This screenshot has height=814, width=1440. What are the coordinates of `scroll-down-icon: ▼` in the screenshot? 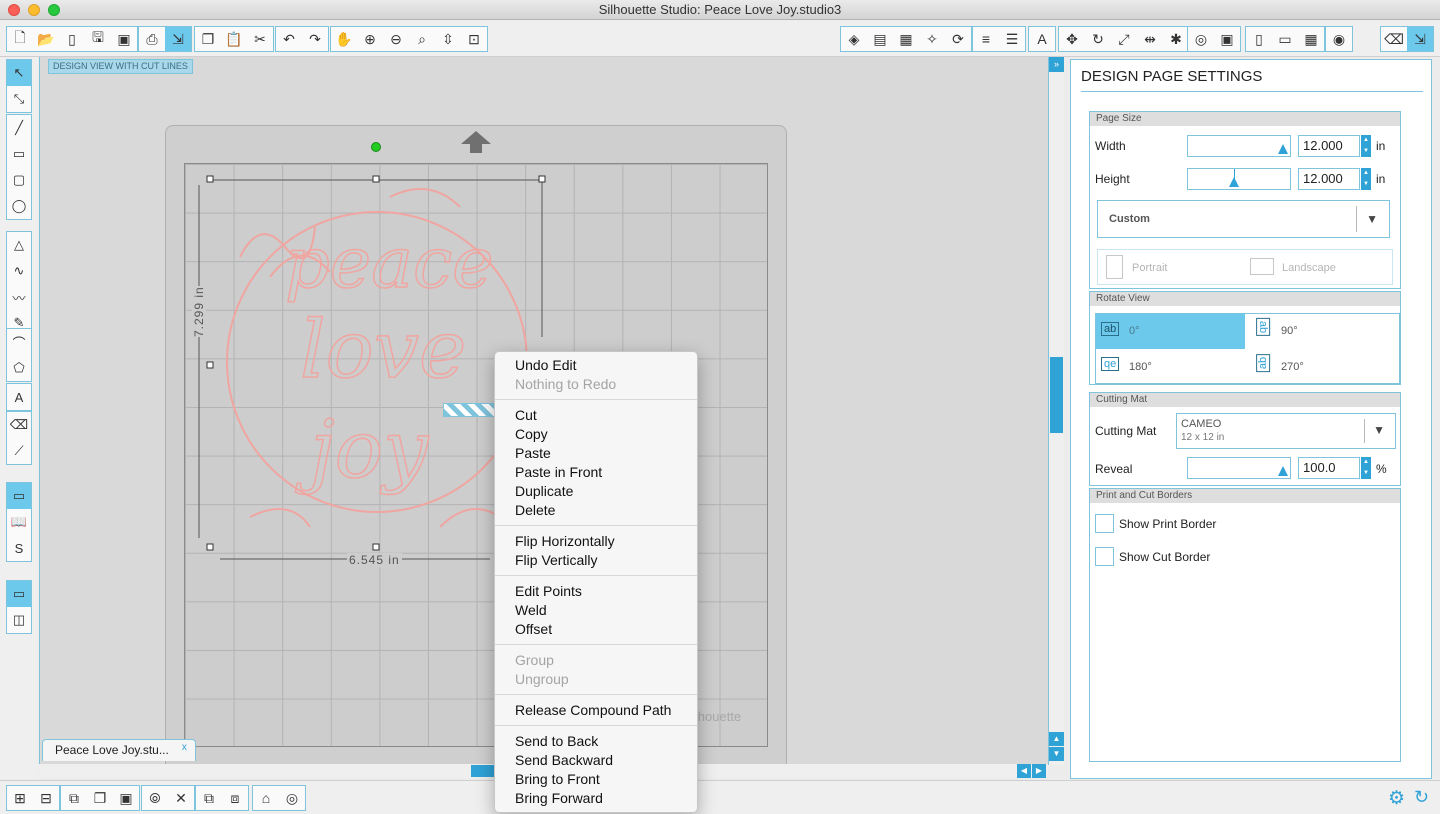 It's located at (1056, 754).